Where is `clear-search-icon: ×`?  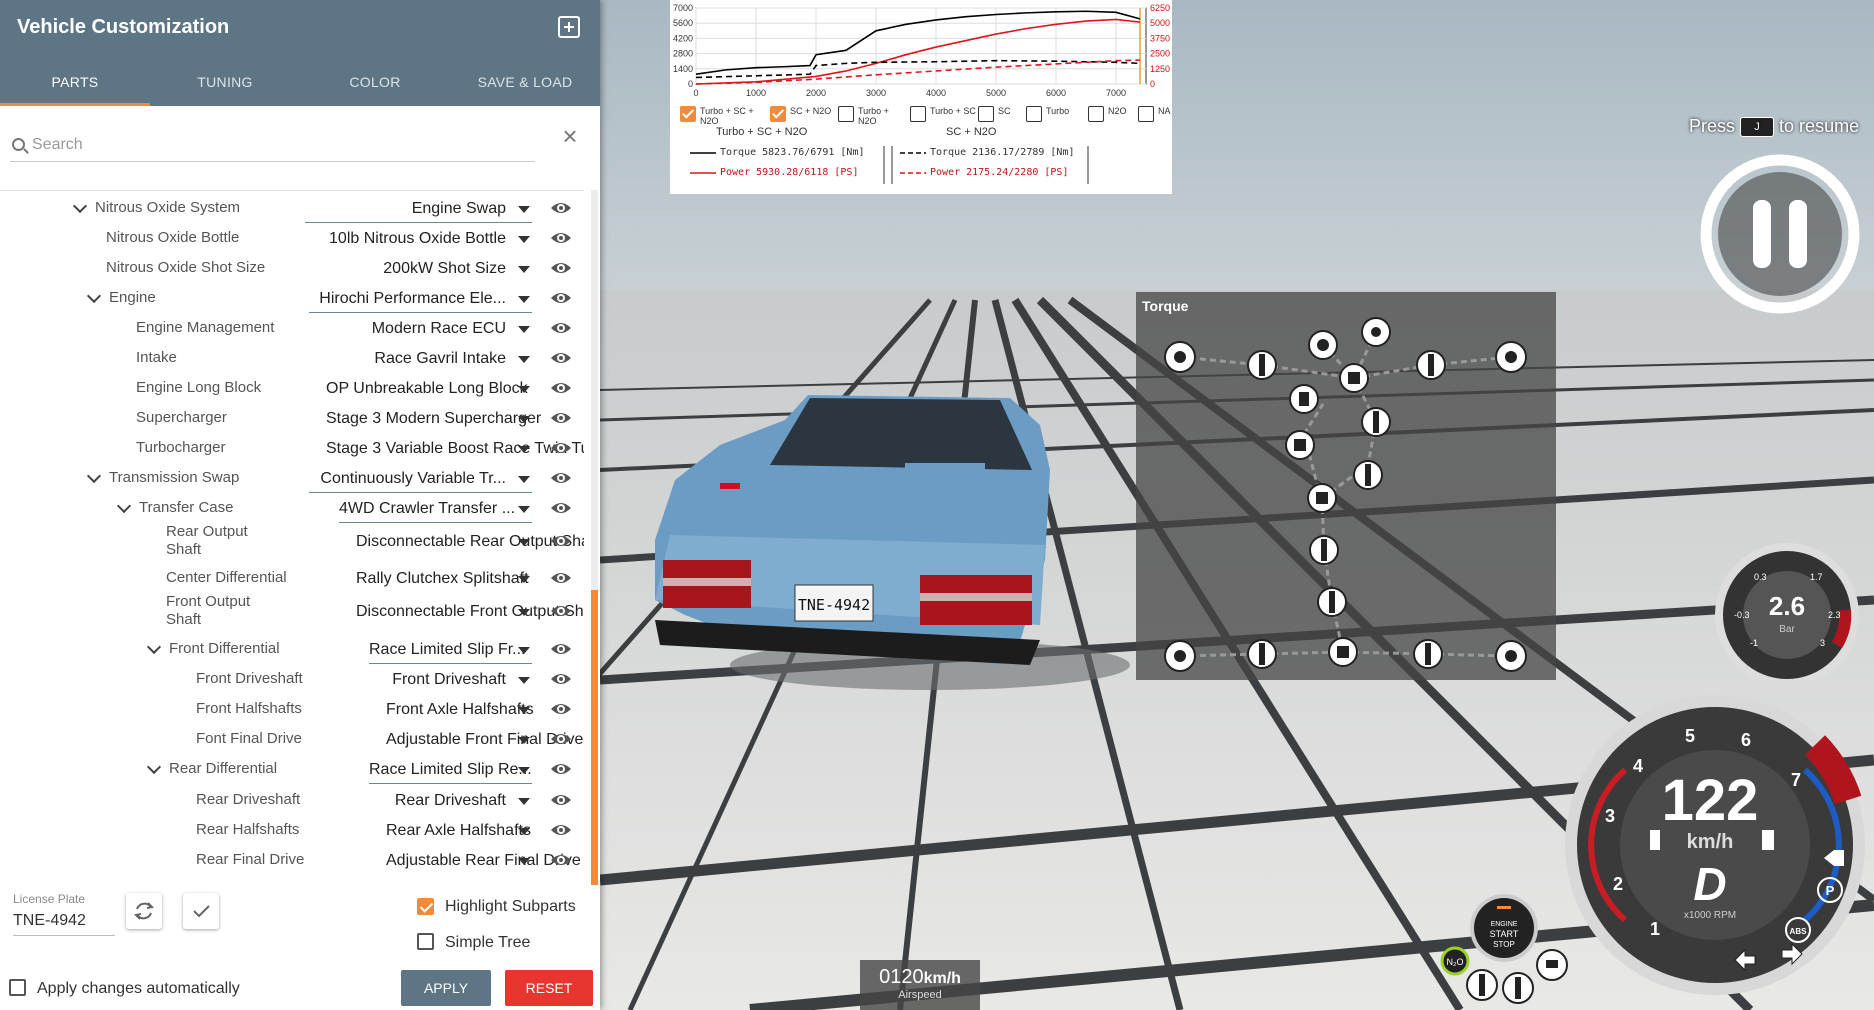 clear-search-icon: × is located at coordinates (570, 136).